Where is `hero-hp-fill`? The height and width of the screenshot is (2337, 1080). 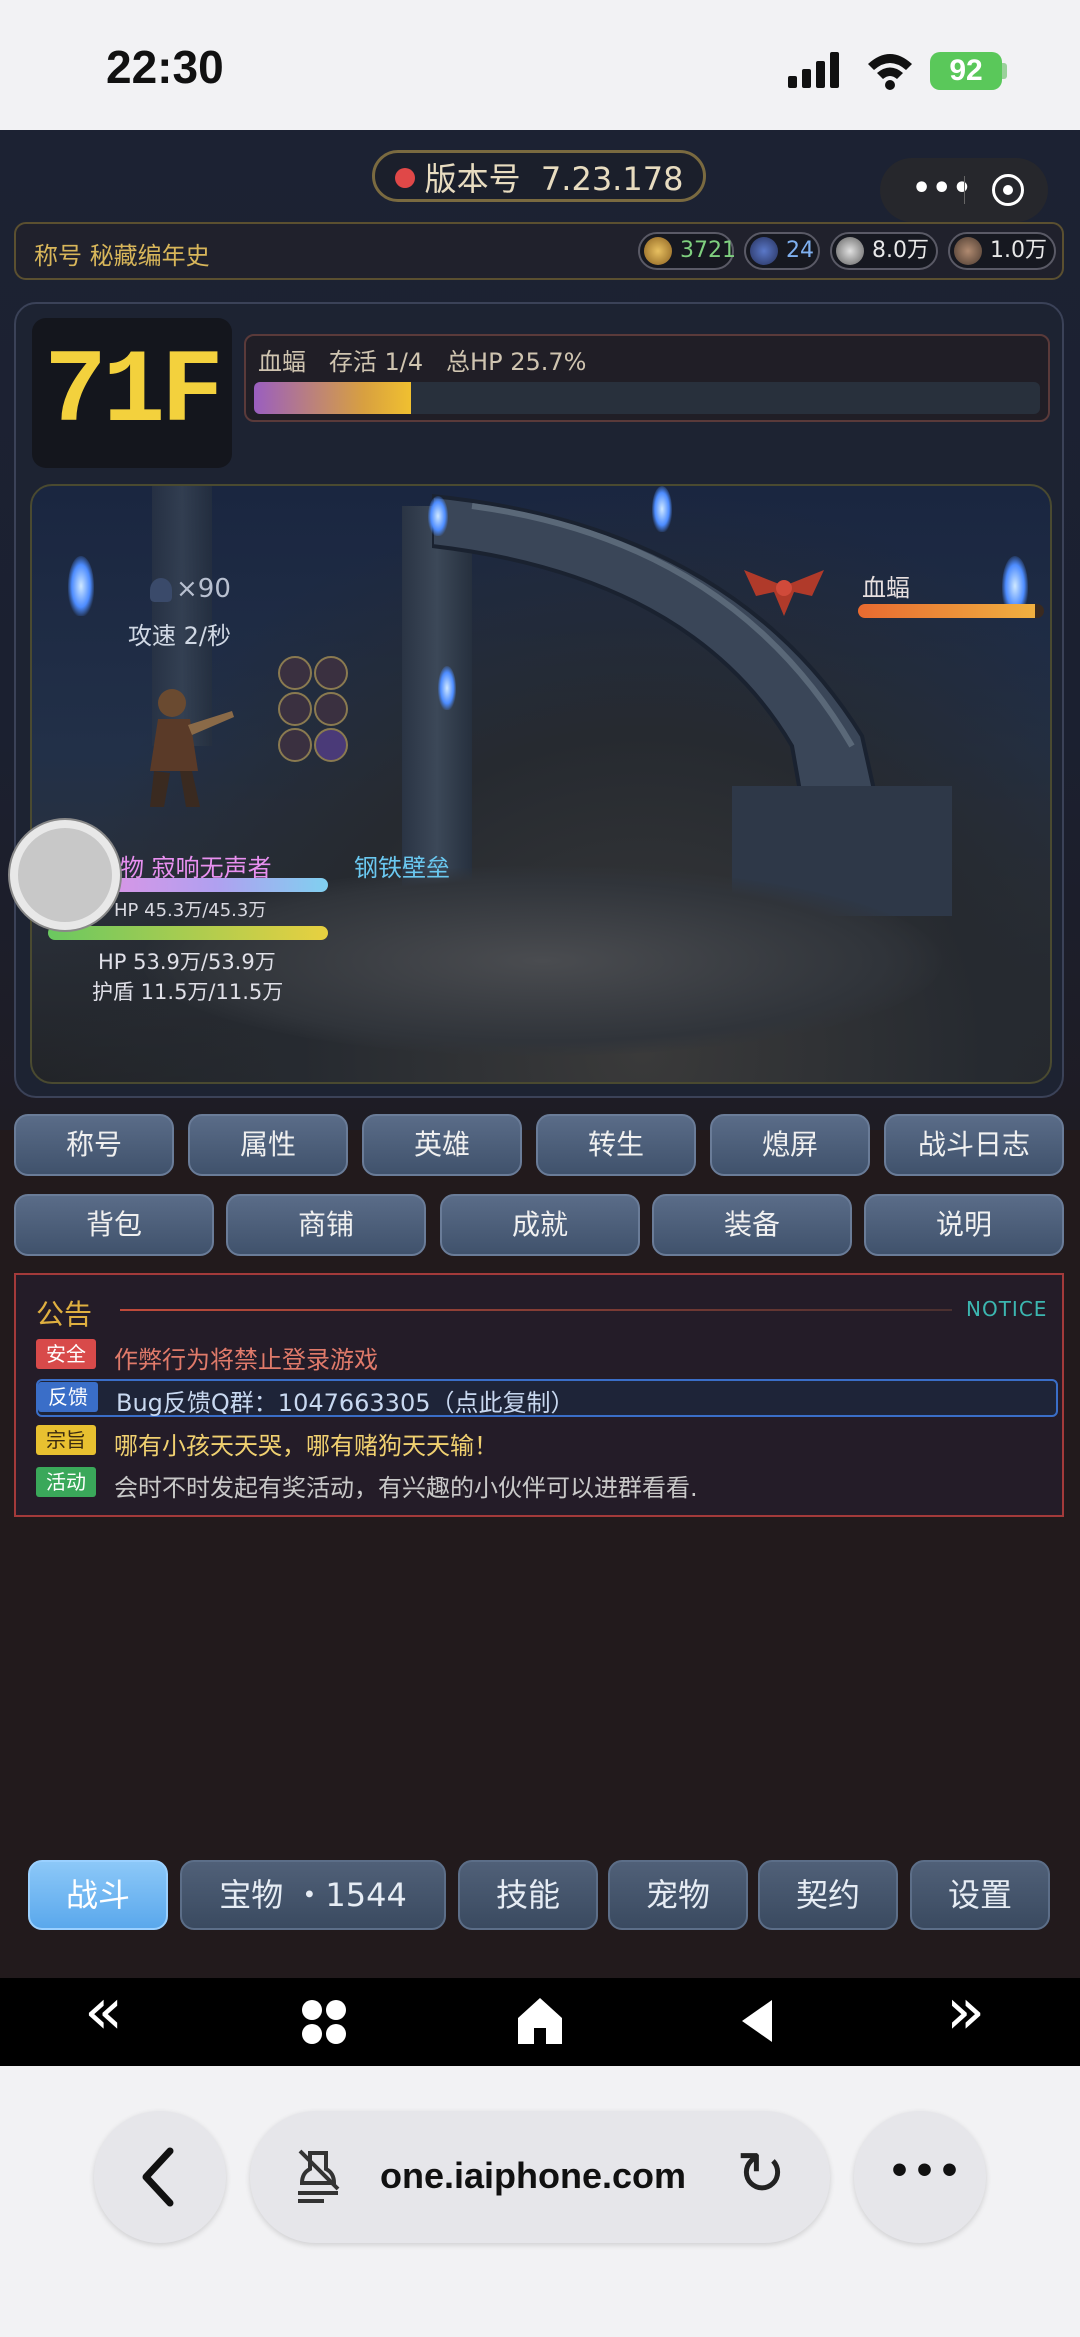
hero-hp-fill is located at coordinates (188, 933).